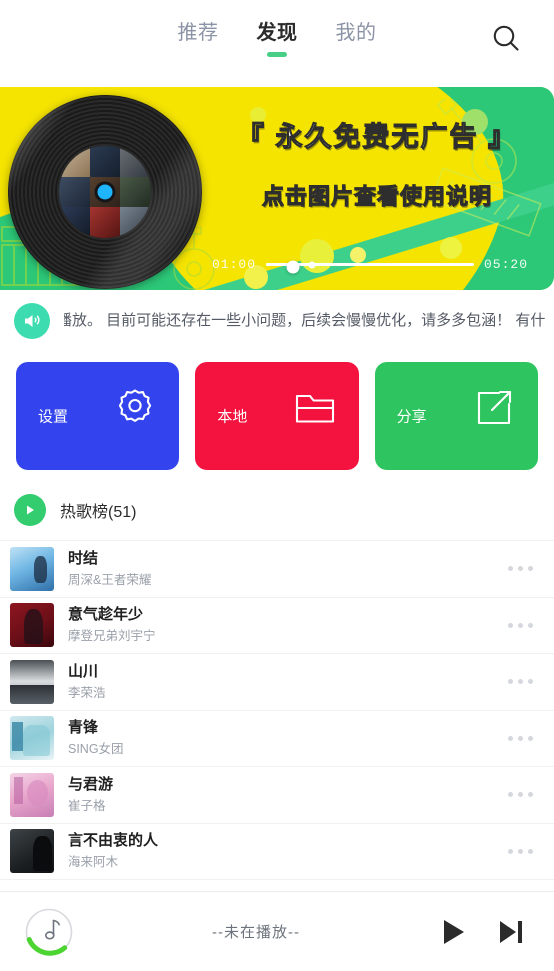  I want to click on quick-action-cards: 设置 本地 分享, so click(277, 411).